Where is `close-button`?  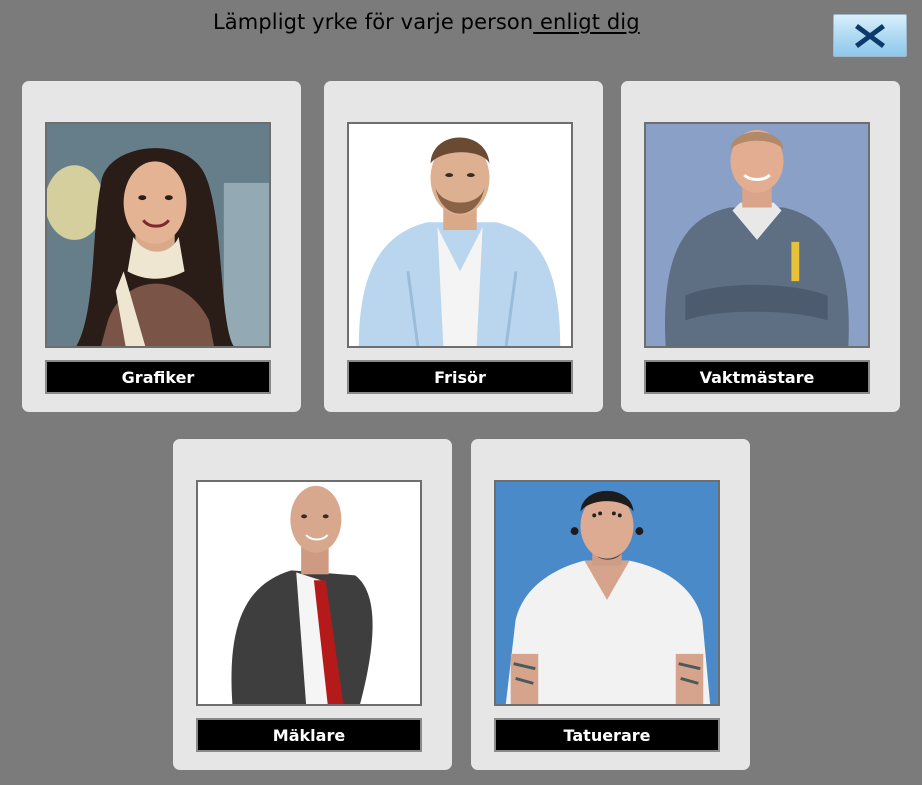 close-button is located at coordinates (870, 35).